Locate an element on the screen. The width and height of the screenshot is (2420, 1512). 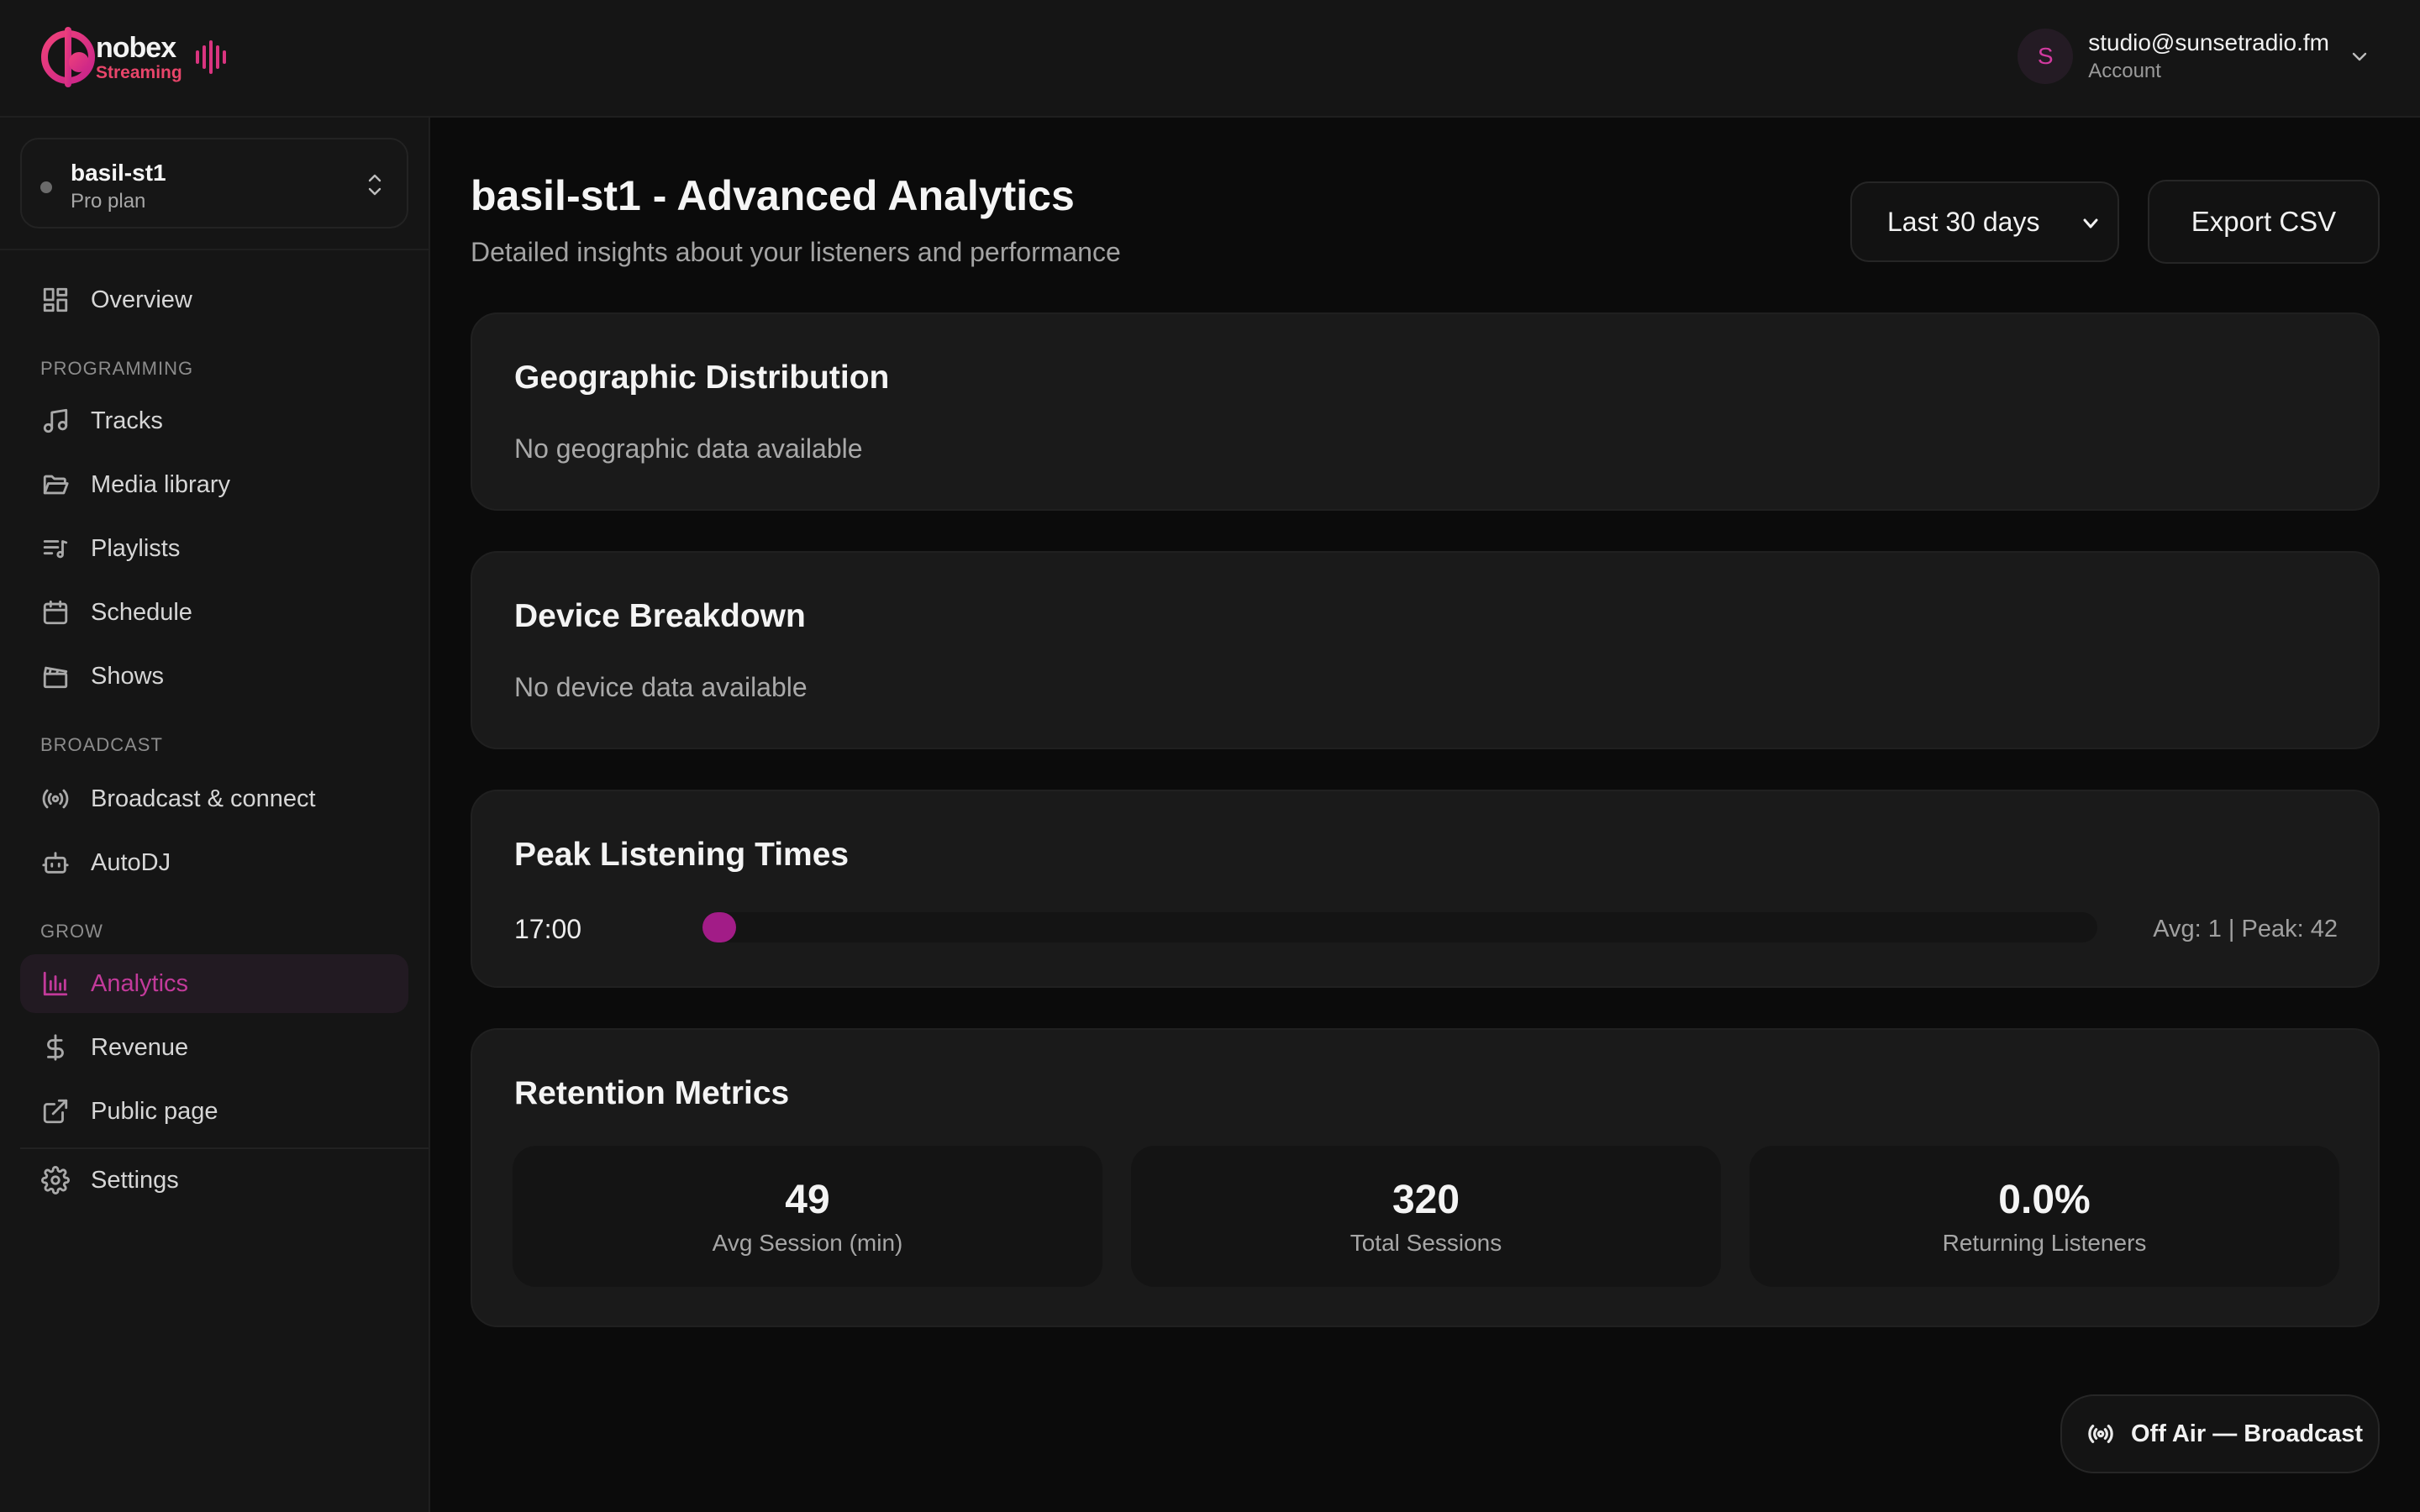
metric-label: Returning Listeners is located at coordinates (2044, 1242).